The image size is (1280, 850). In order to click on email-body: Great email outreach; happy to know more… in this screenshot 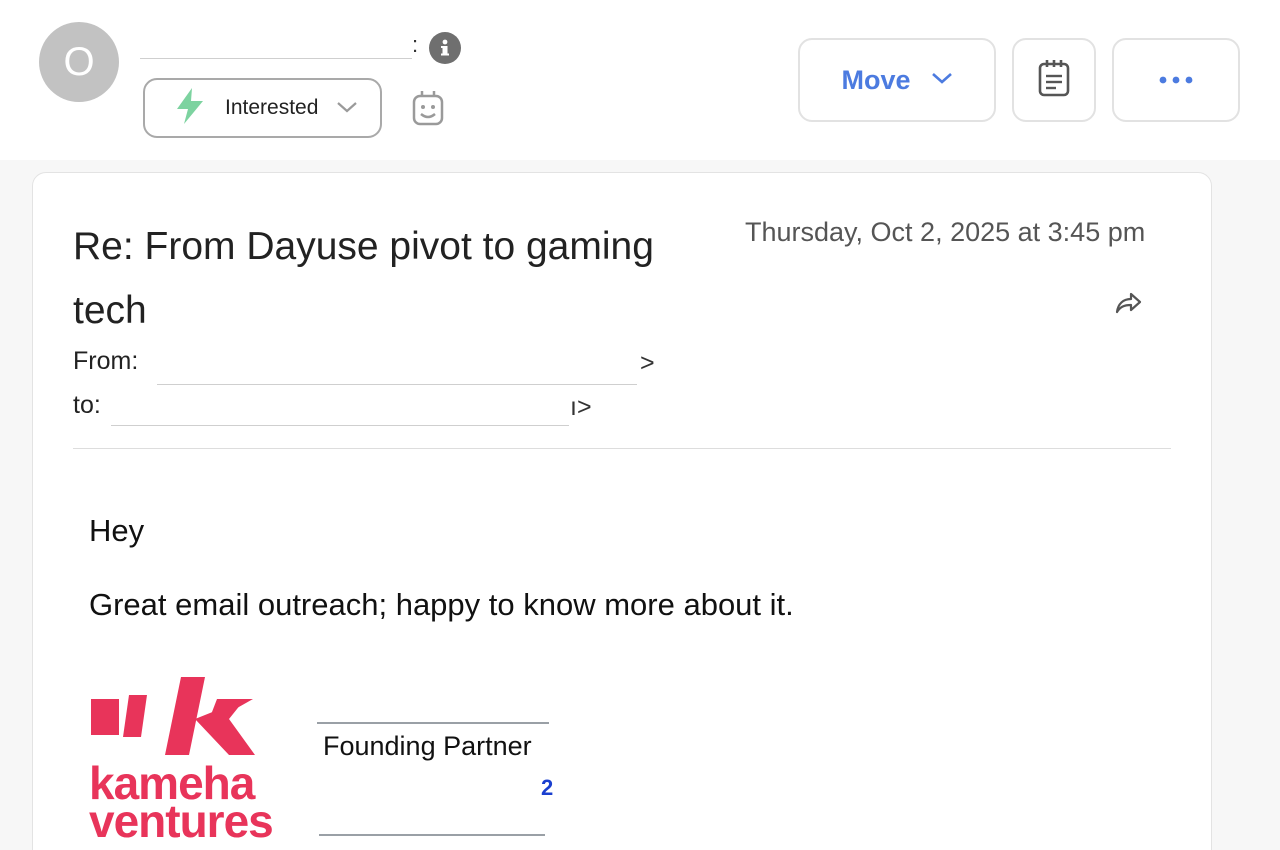, I will do `click(441, 604)`.